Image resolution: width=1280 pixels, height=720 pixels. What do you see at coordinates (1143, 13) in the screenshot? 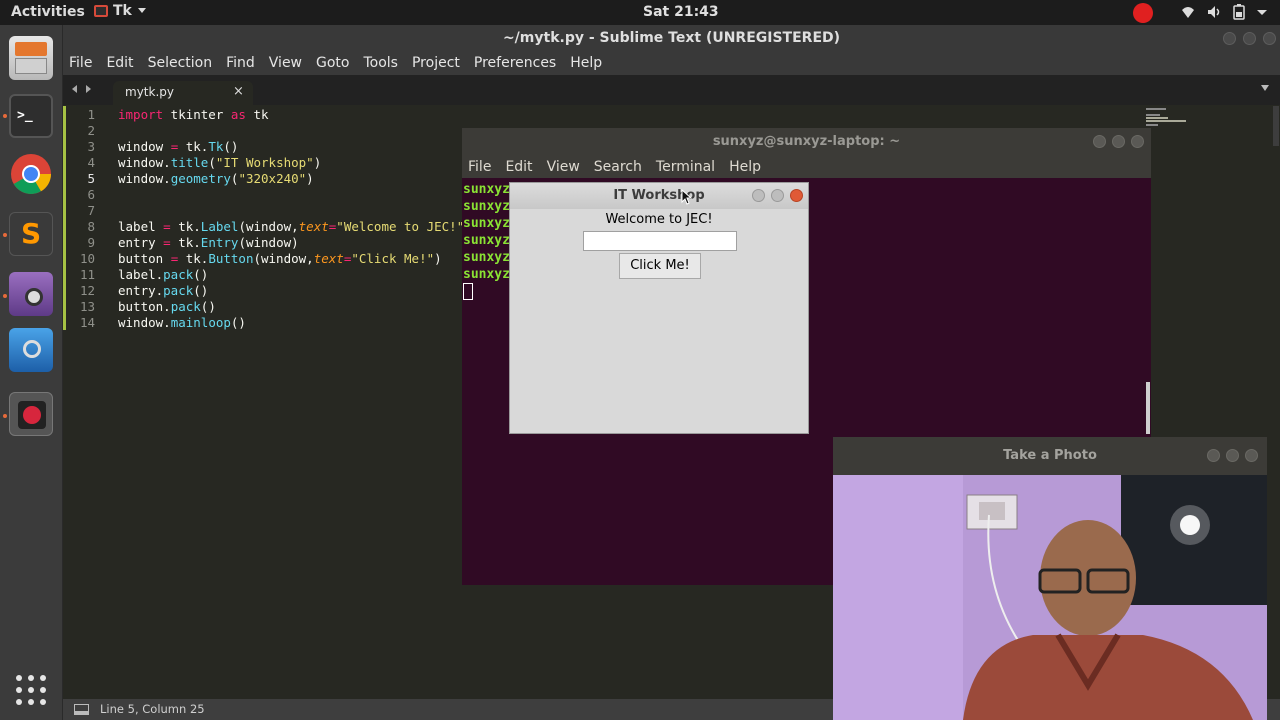
I see `recording-indicator-icon` at bounding box center [1143, 13].